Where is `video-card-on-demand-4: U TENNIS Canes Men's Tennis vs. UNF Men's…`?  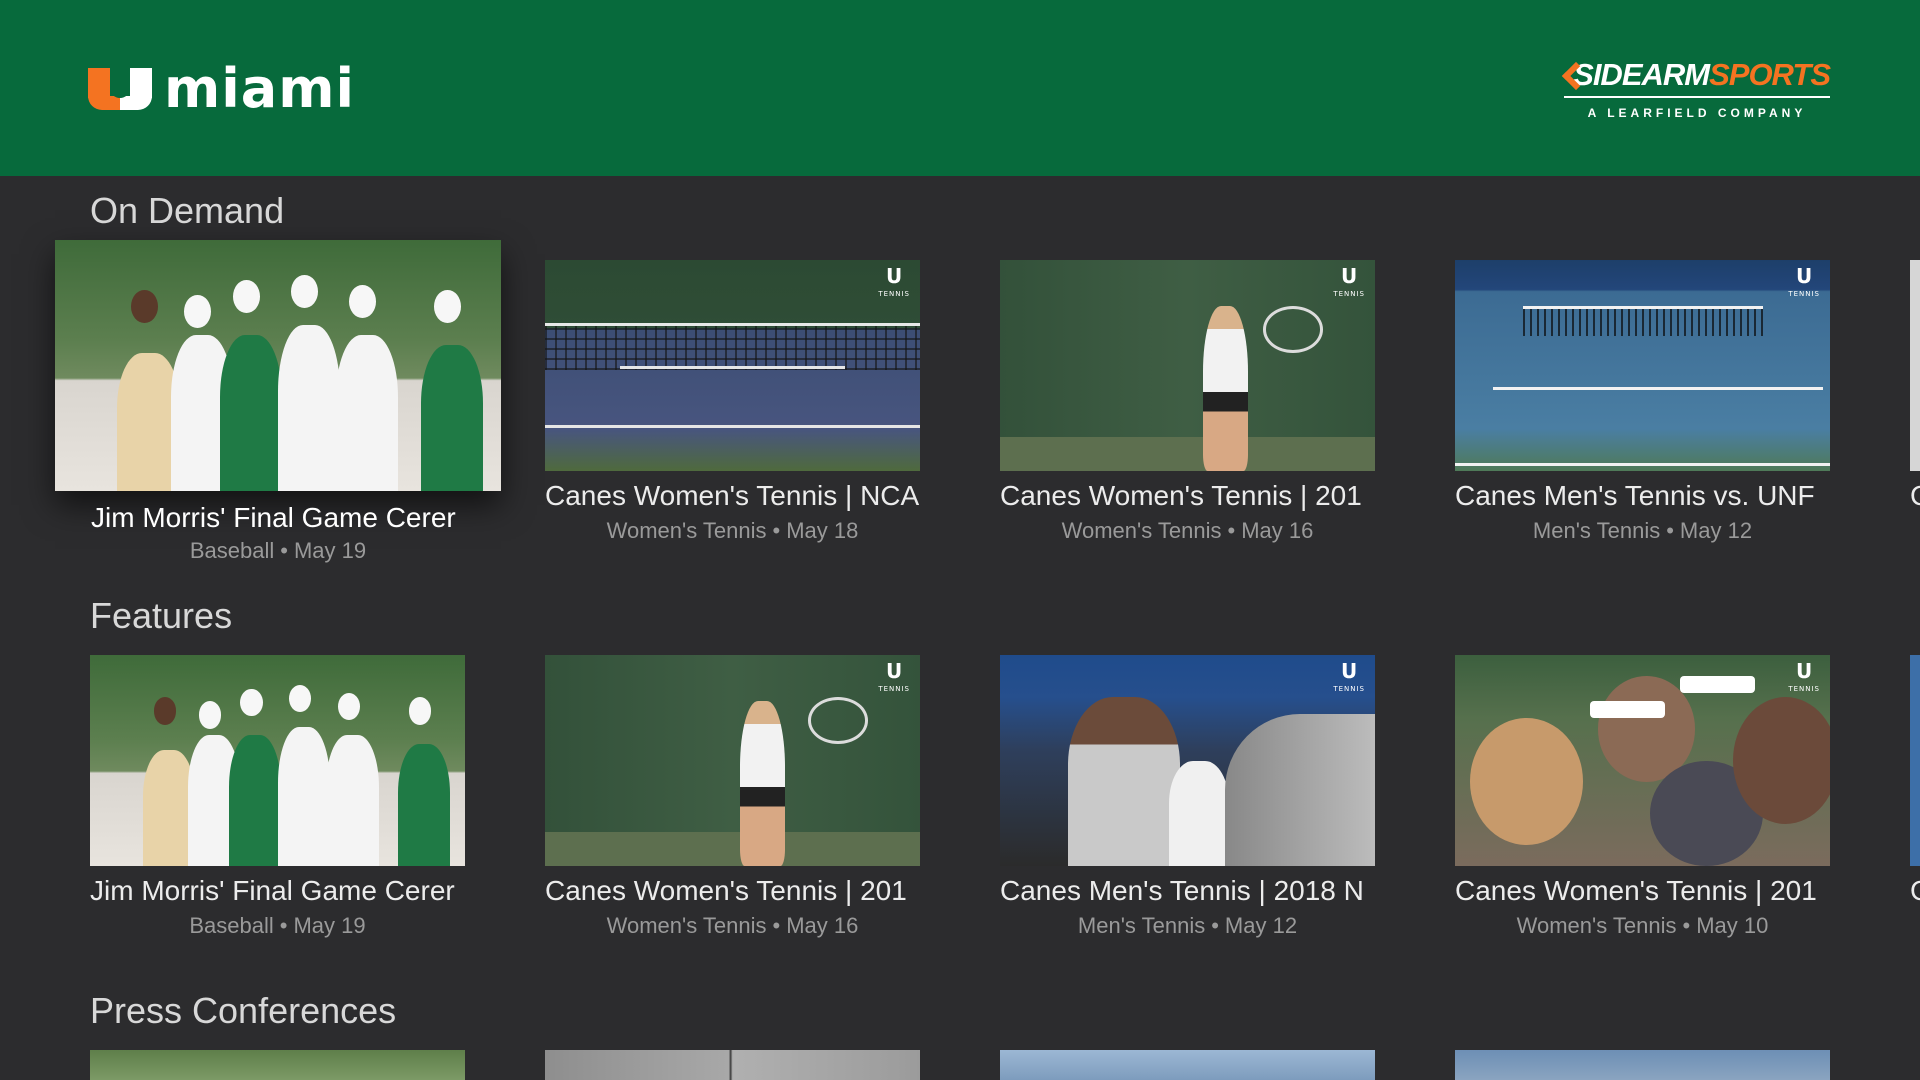
video-card-on-demand-4: U TENNIS Canes Men's Tennis vs. UNF Men's… is located at coordinates (1642, 405).